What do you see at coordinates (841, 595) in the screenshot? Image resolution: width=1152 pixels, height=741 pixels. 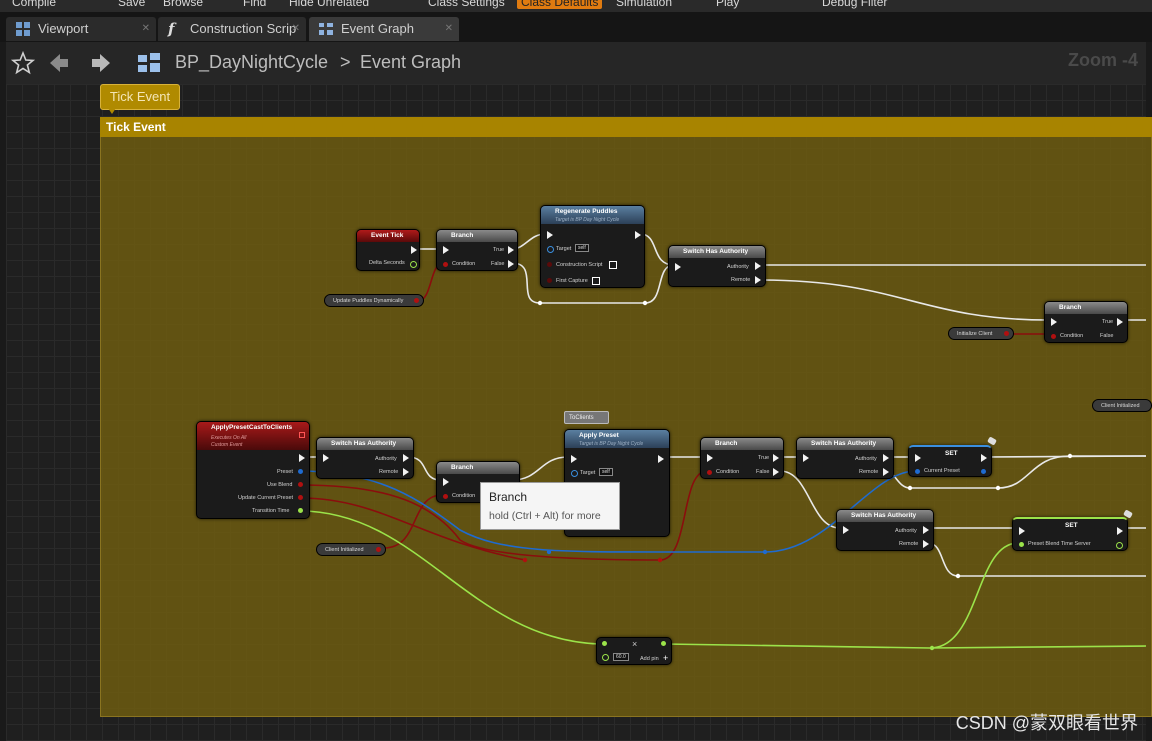 I see `float-wire` at bounding box center [841, 595].